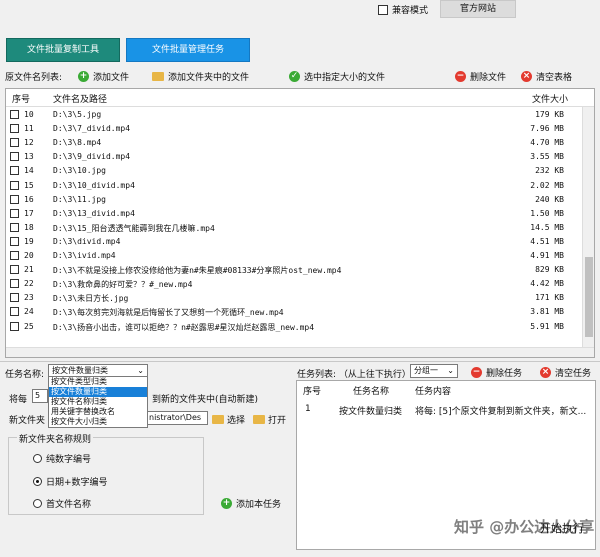 Image resolution: width=600 pixels, height=557 pixels. I want to click on add-file-button: + 添加文件, so click(103, 76).